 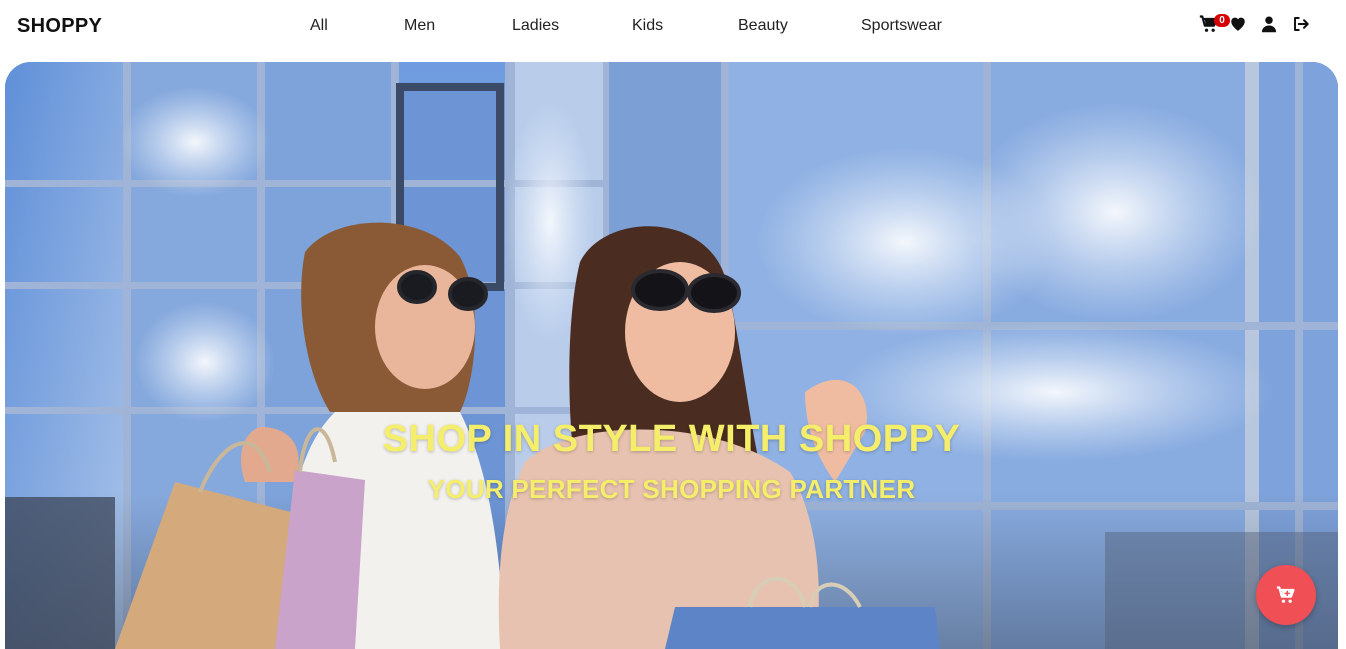 I want to click on logout-icon, so click(x=1303, y=26).